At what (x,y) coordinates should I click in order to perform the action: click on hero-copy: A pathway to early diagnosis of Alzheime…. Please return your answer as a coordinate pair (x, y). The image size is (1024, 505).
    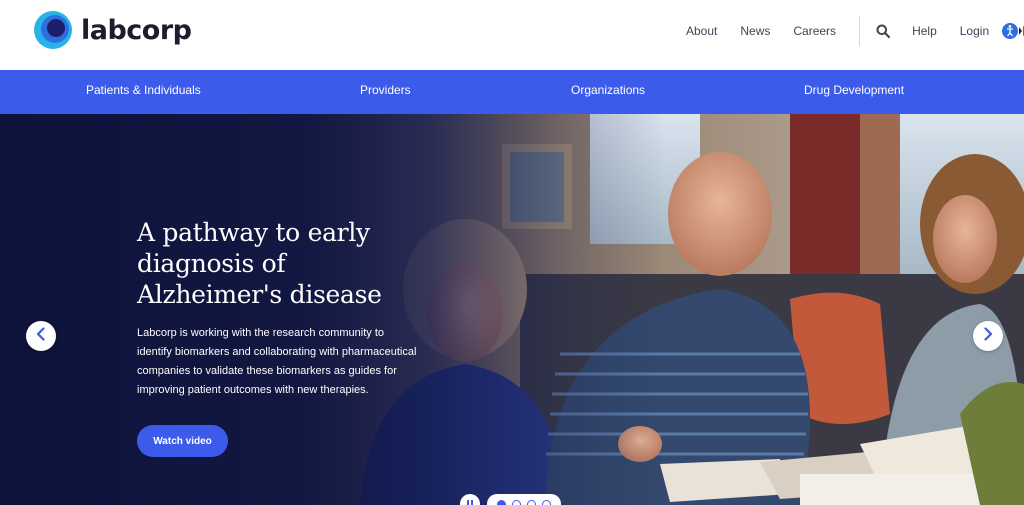
    Looking at the image, I should click on (287, 308).